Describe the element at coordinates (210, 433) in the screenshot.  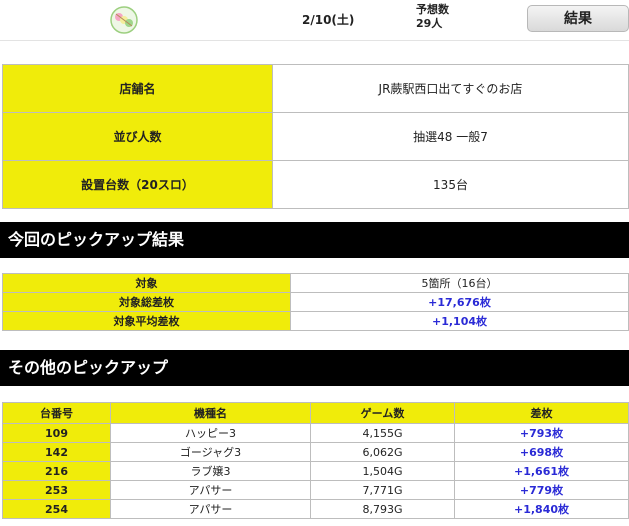
I see `machine-model: ハッピー3` at that location.